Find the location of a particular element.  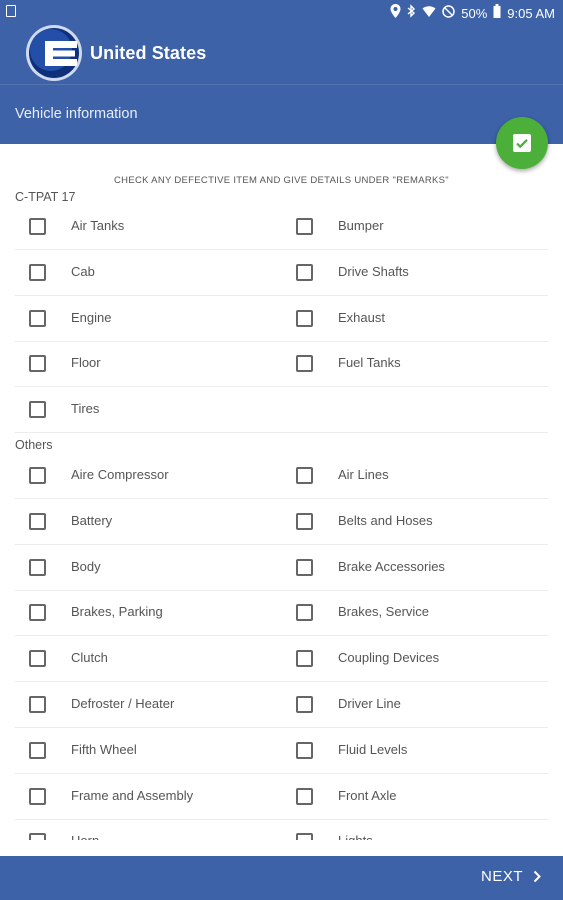

checklist-item: Belts and Hoses is located at coordinates (414, 521).